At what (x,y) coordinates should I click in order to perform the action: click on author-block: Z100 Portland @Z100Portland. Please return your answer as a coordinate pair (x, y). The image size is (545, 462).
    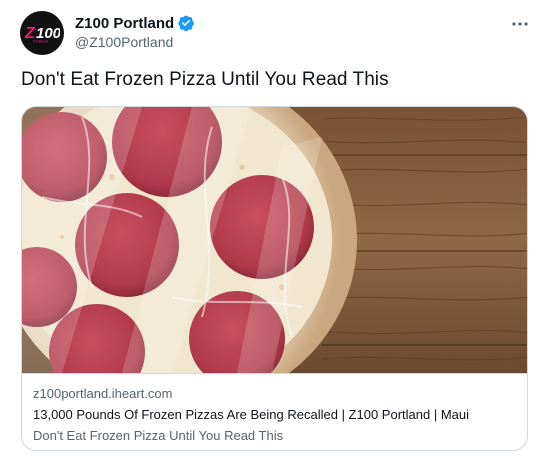
    Looking at the image, I should click on (135, 31).